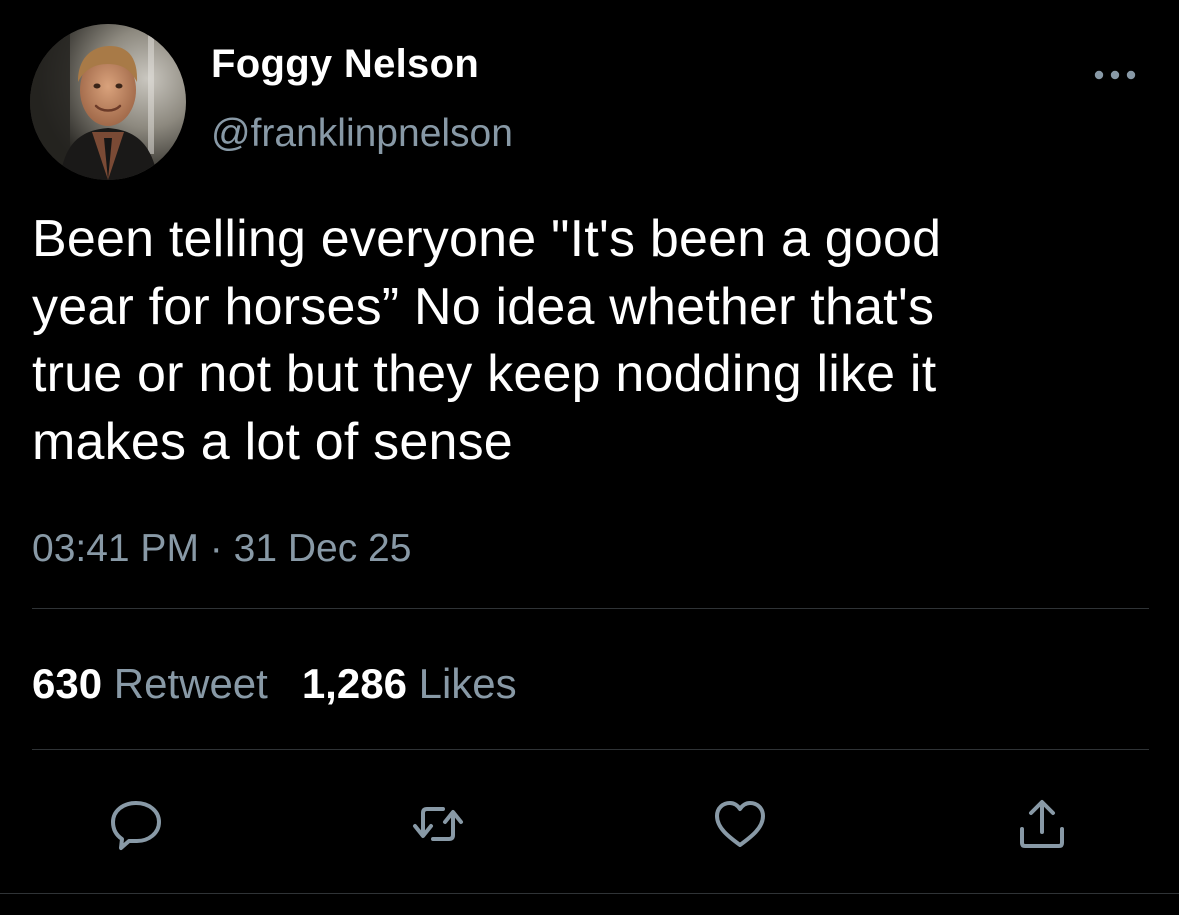  I want to click on reply-icon, so click(136, 825).